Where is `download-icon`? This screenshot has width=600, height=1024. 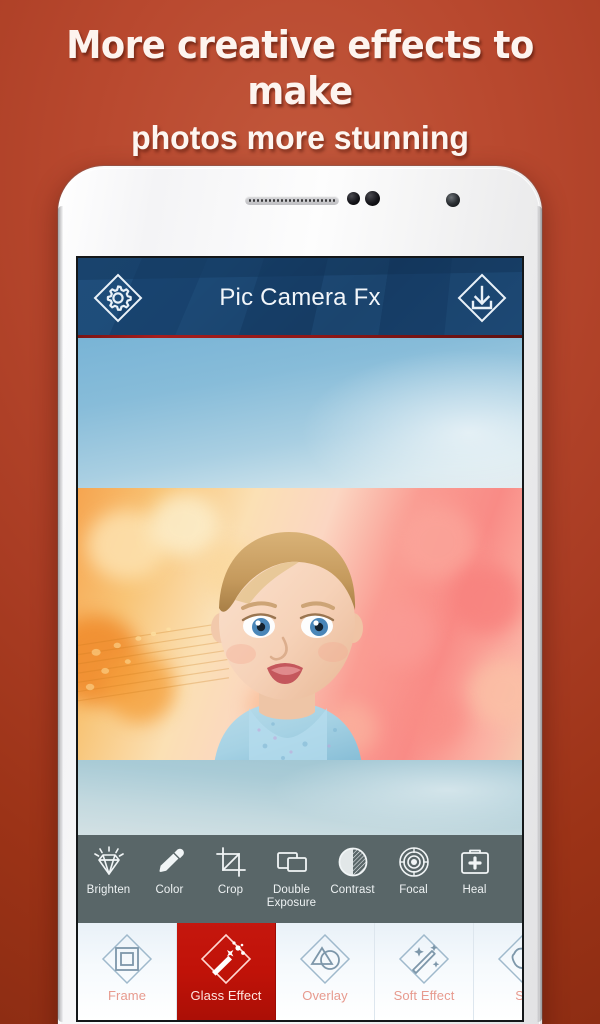
download-icon is located at coordinates (482, 298).